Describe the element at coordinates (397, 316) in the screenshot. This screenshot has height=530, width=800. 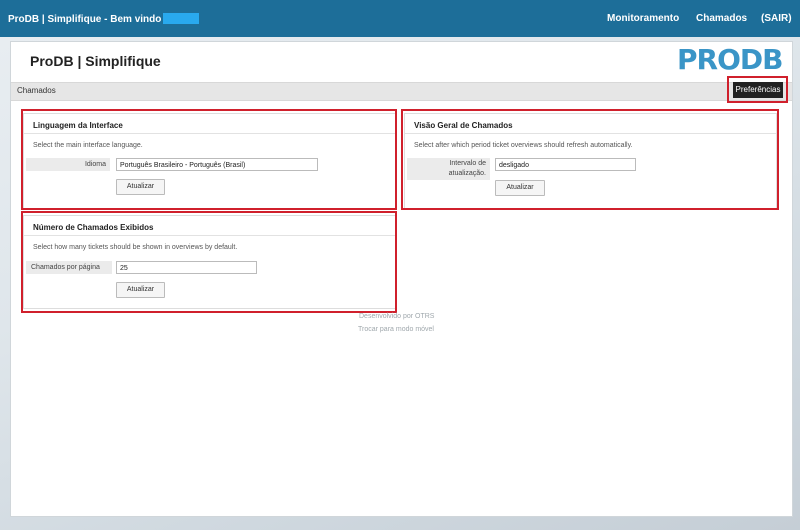
I see `powered-by-text: Desenvolvido por OTRS` at that location.